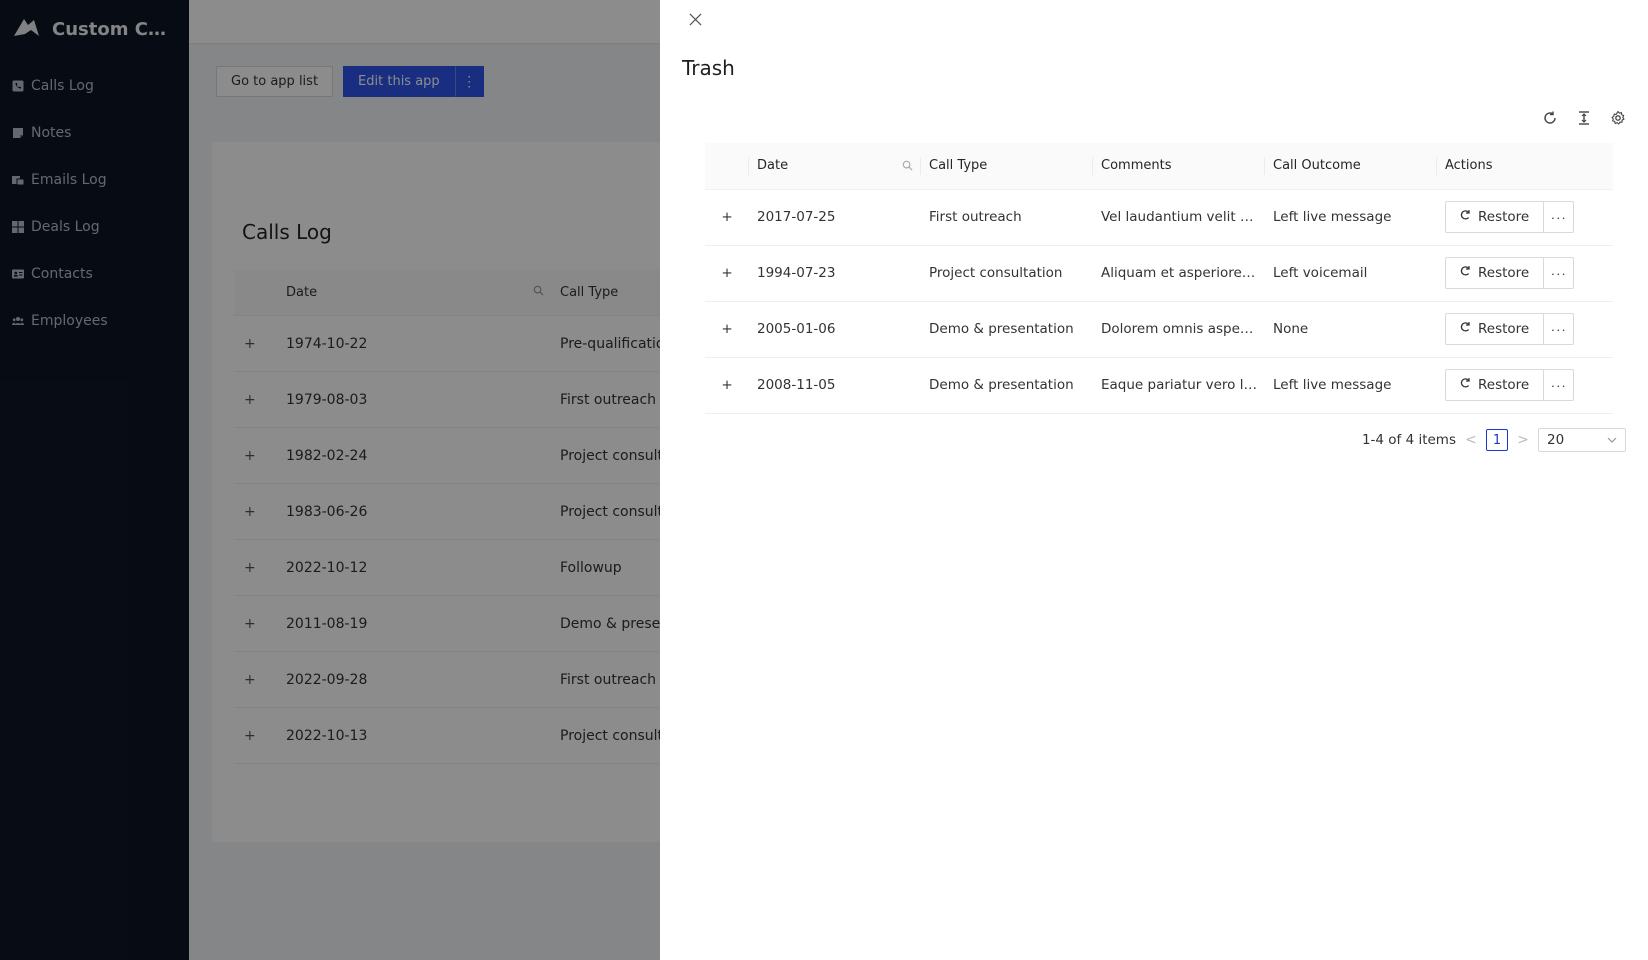 The image size is (1648, 960). What do you see at coordinates (835, 273) in the screenshot?
I see `cell-date: 1994-07-23` at bounding box center [835, 273].